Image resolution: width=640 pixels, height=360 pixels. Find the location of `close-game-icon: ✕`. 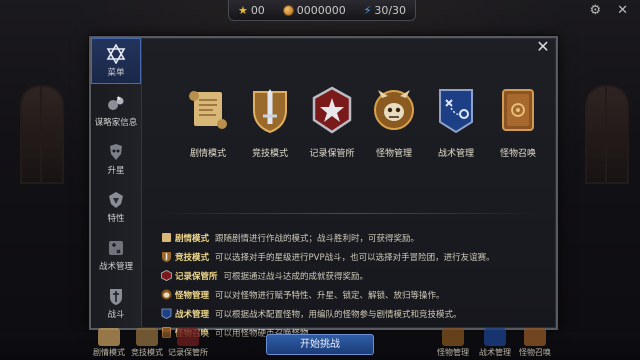

close-game-icon: ✕ is located at coordinates (622, 10).